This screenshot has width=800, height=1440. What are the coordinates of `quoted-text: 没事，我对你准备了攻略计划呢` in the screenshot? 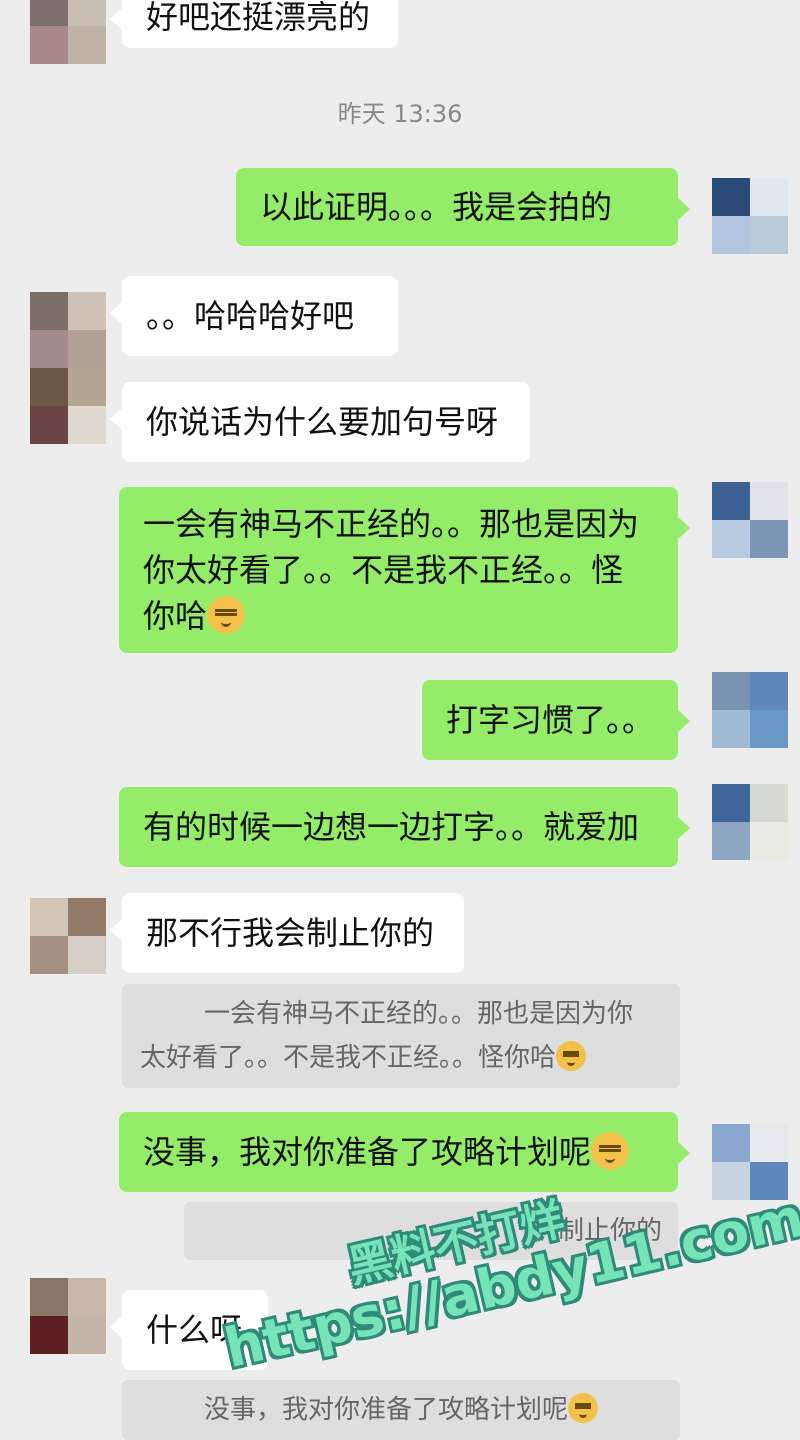 It's located at (386, 1410).